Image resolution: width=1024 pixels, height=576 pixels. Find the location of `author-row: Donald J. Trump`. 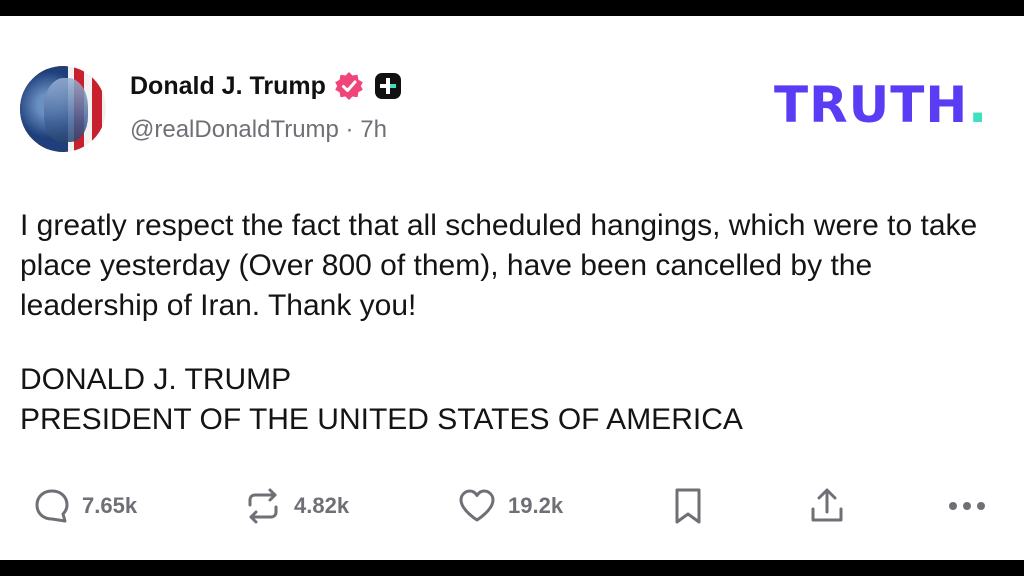

author-row: Donald J. Trump is located at coordinates (266, 86).